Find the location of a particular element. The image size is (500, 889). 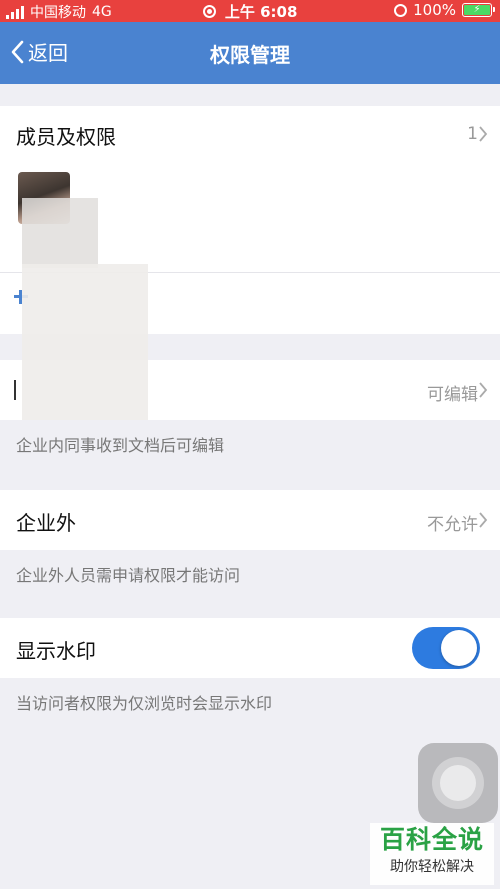

battery-percent: 100% is located at coordinates (434, 10).